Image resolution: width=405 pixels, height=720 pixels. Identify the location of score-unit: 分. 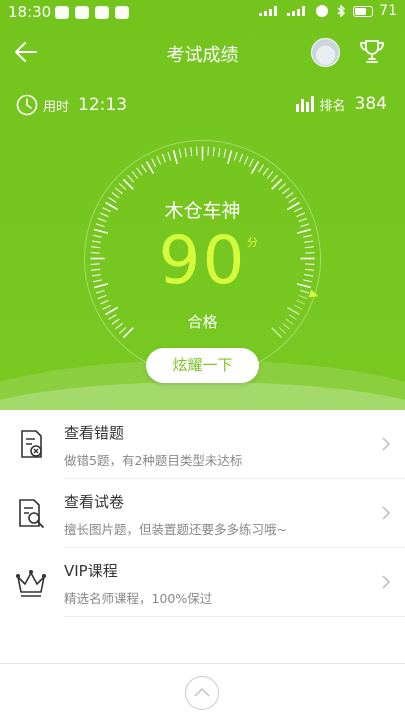
(252, 242).